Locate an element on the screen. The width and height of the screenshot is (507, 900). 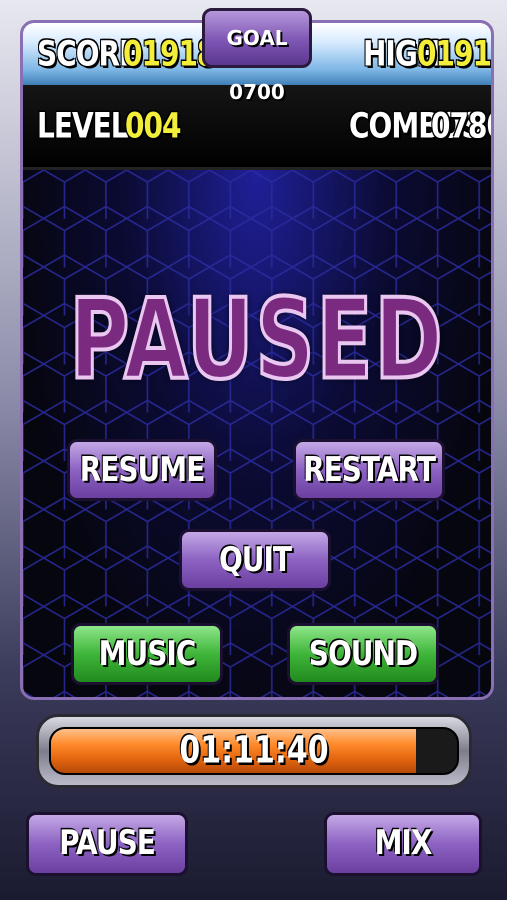
music-toggle-button: MUSIC is located at coordinates (147, 654).